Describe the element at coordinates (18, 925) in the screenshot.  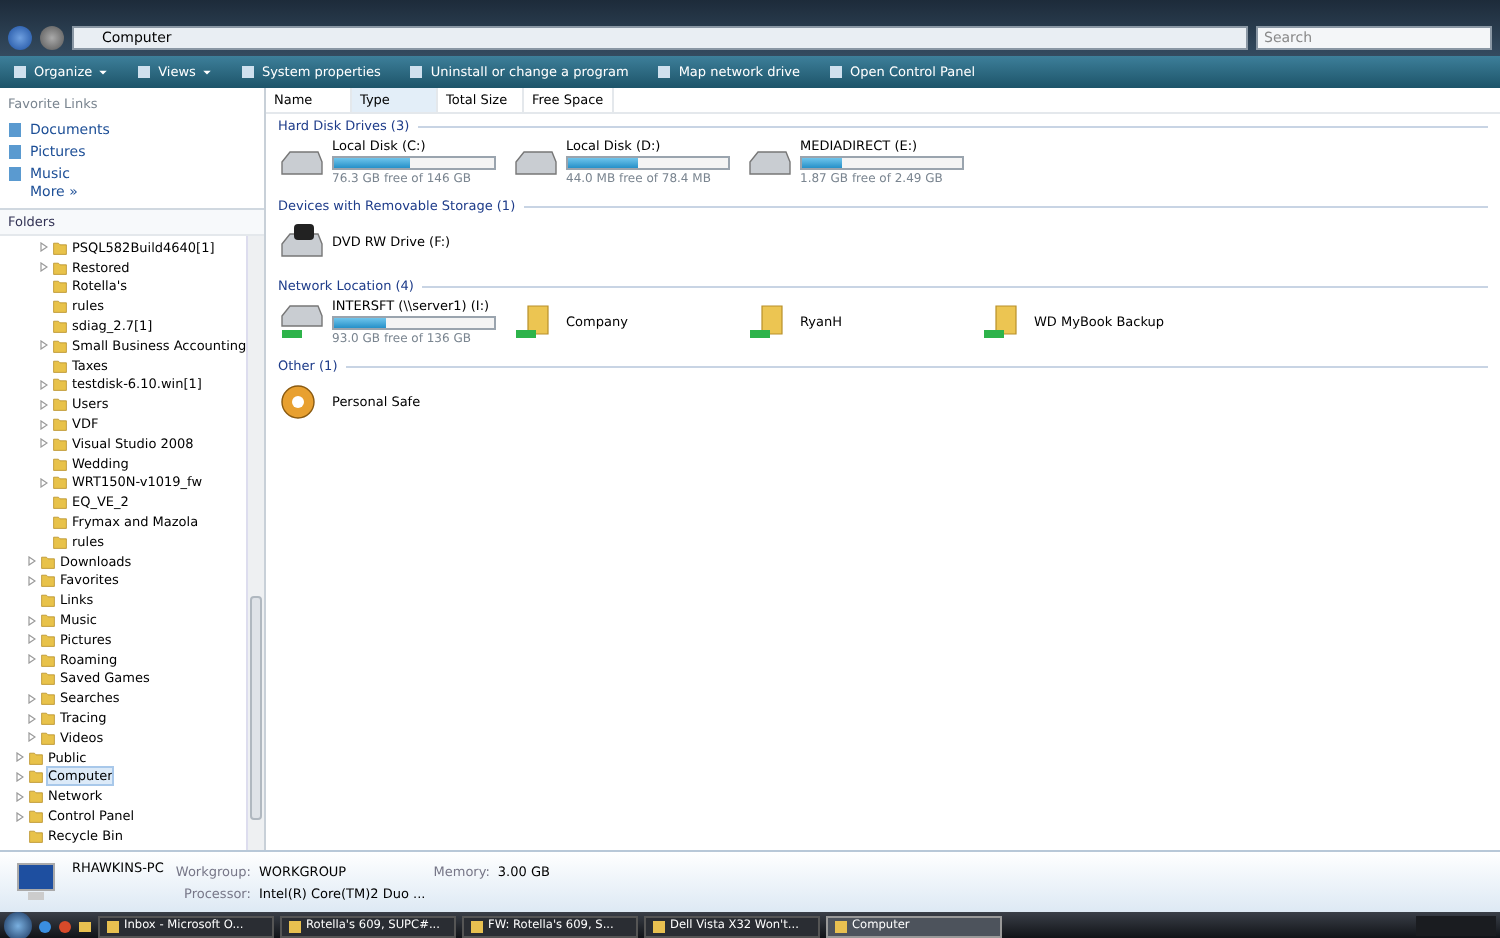
I see `start-button` at that location.